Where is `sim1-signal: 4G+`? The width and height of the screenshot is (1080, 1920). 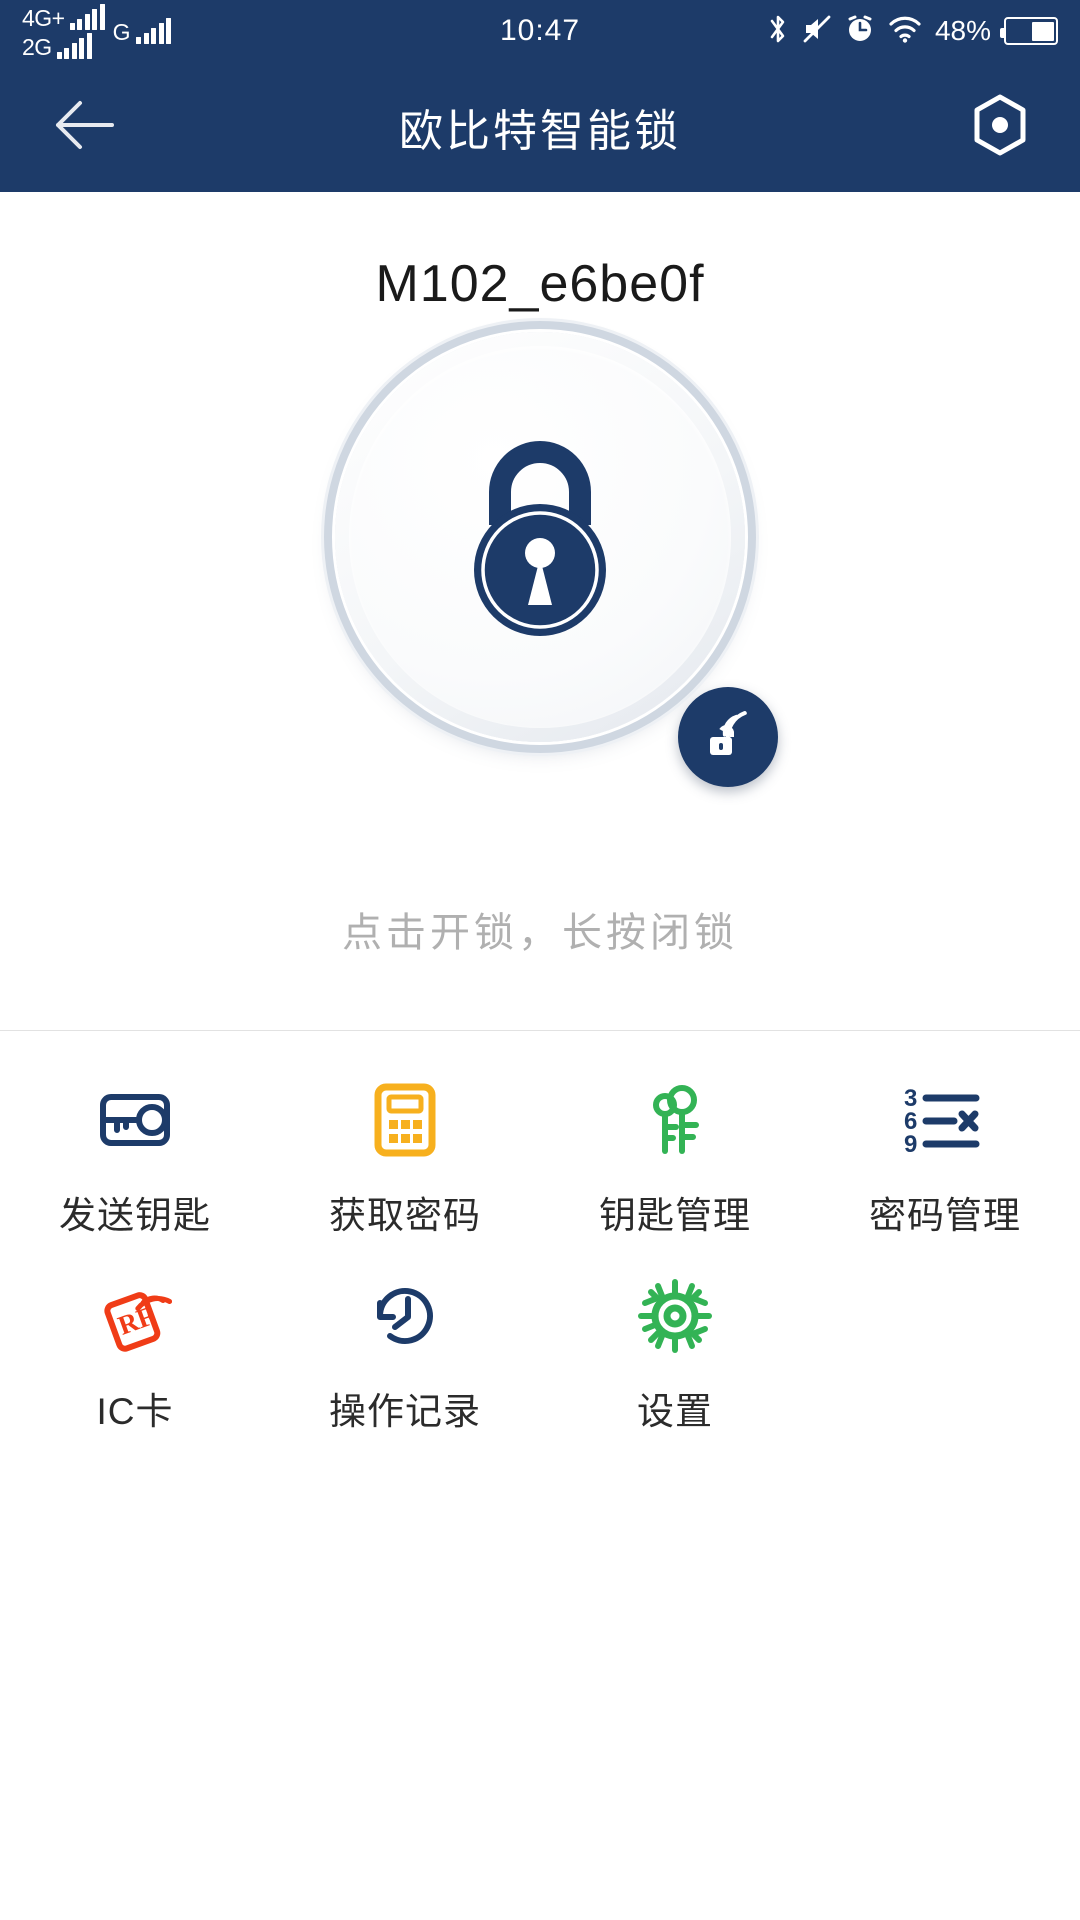 sim1-signal: 4G+ is located at coordinates (63, 16).